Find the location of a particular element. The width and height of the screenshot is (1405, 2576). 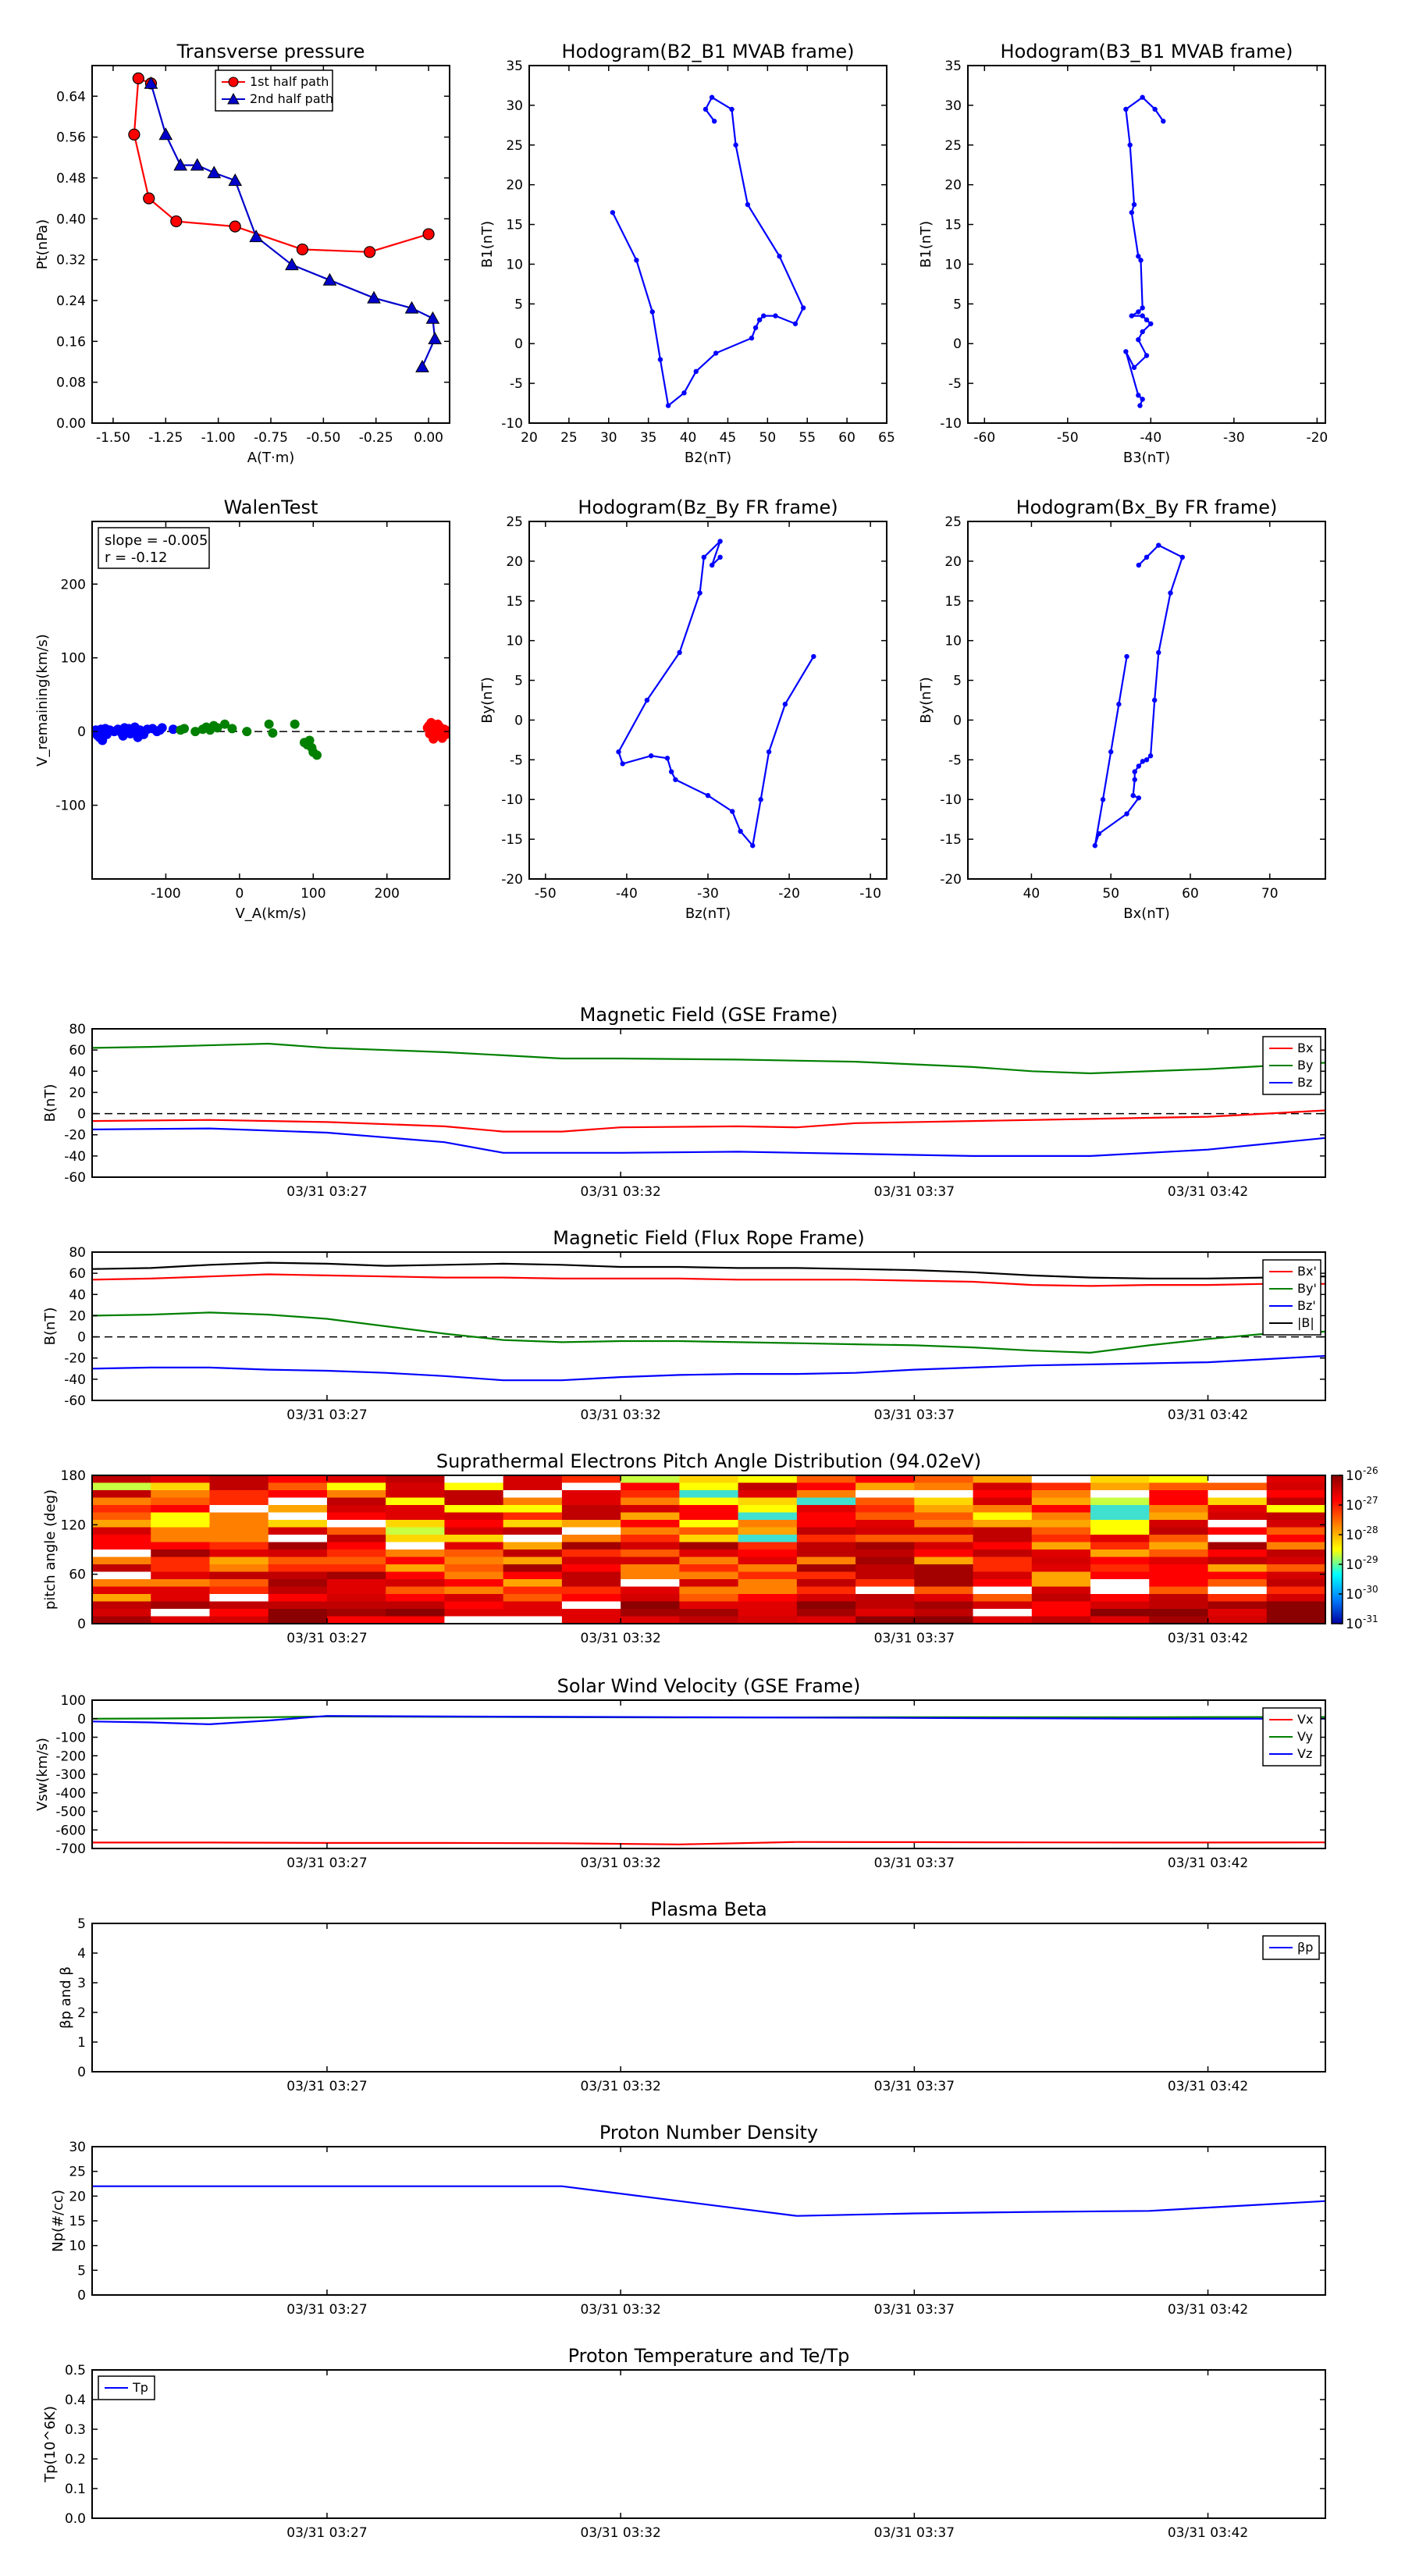

data-layer is located at coordinates (708, 251).